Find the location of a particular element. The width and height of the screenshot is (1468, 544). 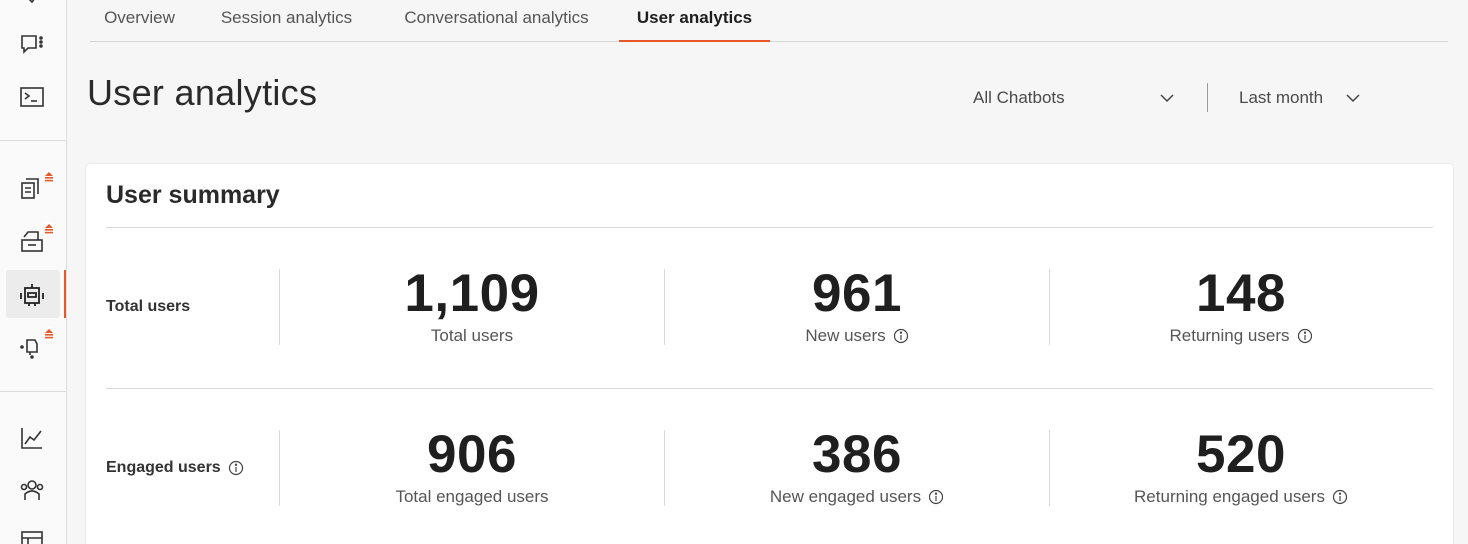

metric-value: 961 is located at coordinates (857, 293).